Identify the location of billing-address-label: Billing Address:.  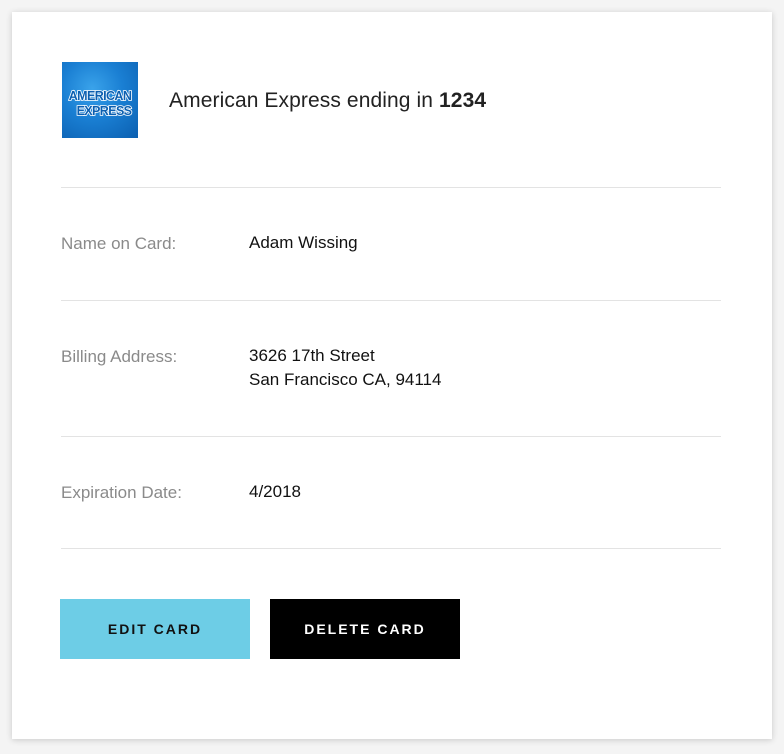
(119, 356).